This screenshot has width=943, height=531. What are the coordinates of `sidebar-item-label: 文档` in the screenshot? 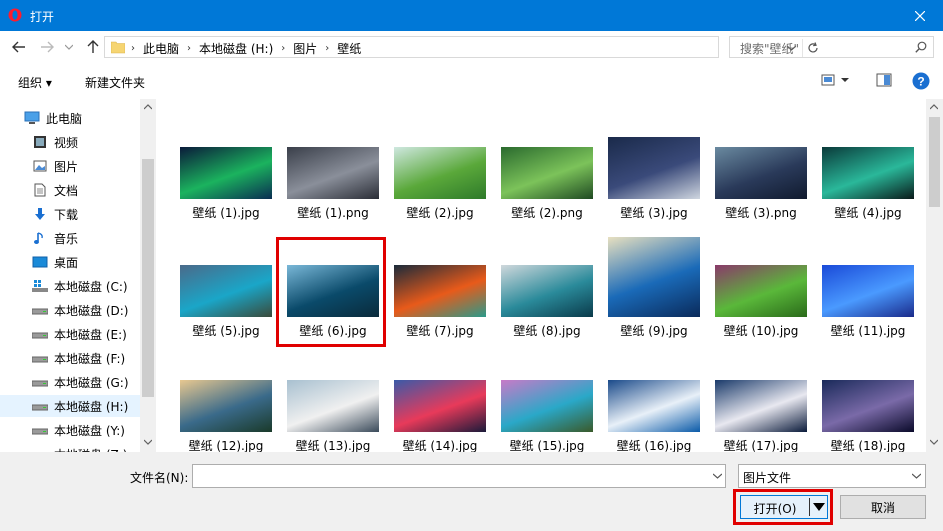 It's located at (66, 190).